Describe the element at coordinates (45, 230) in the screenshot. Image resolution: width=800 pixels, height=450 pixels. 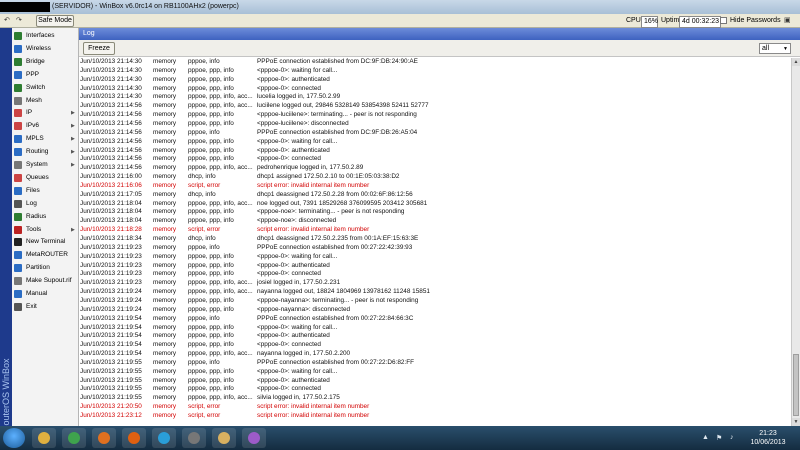
I see `sidebar-item-tools: Tools ▶` at that location.